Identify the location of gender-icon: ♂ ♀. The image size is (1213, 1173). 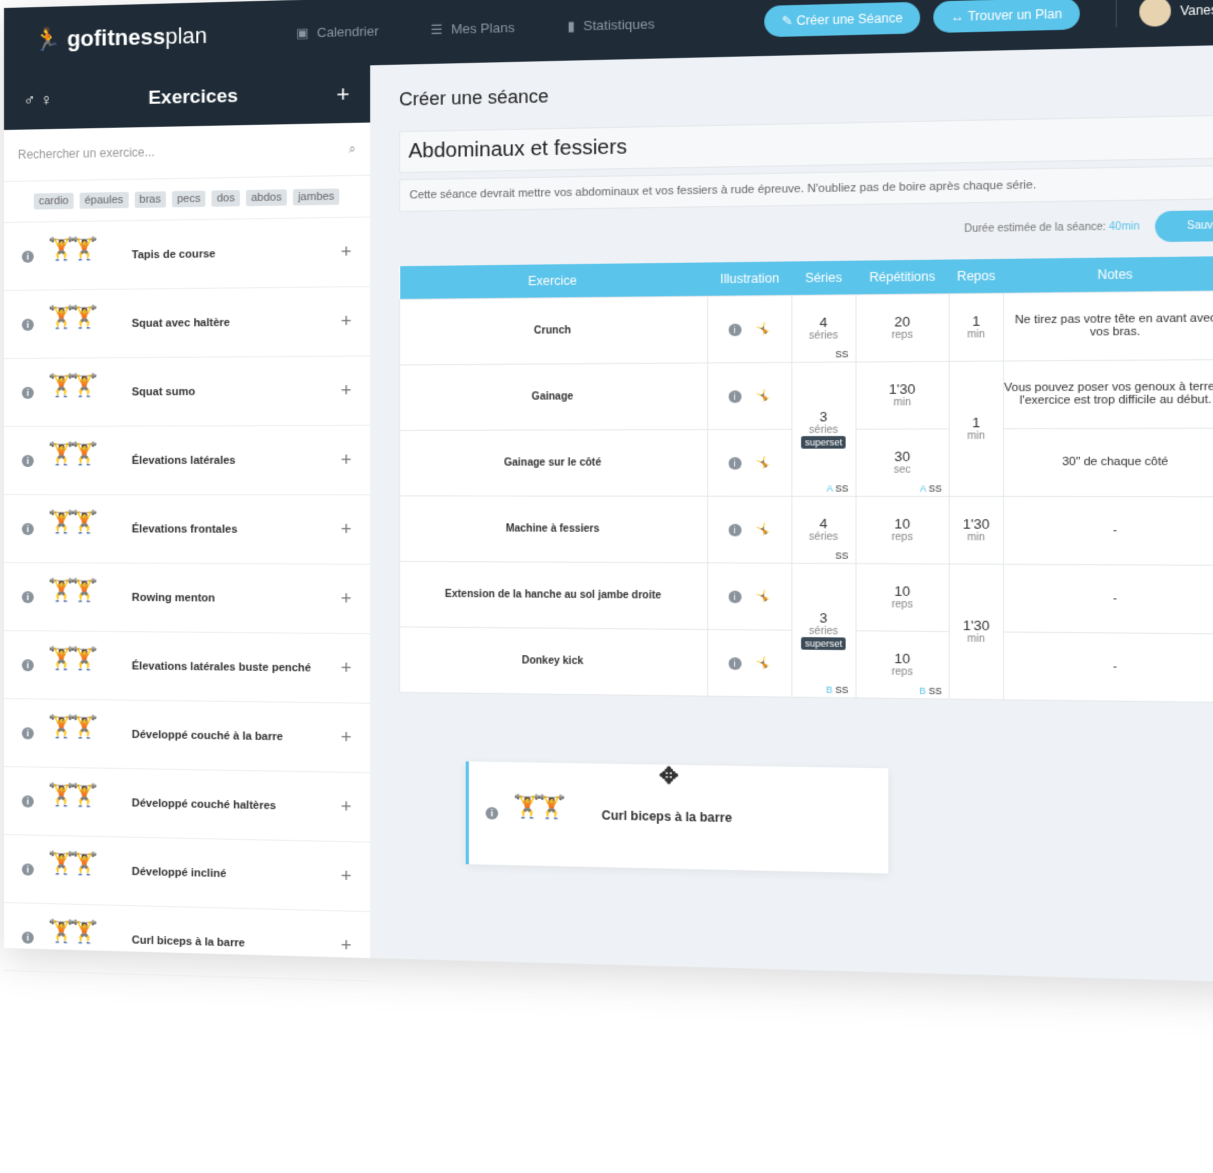
(38, 101).